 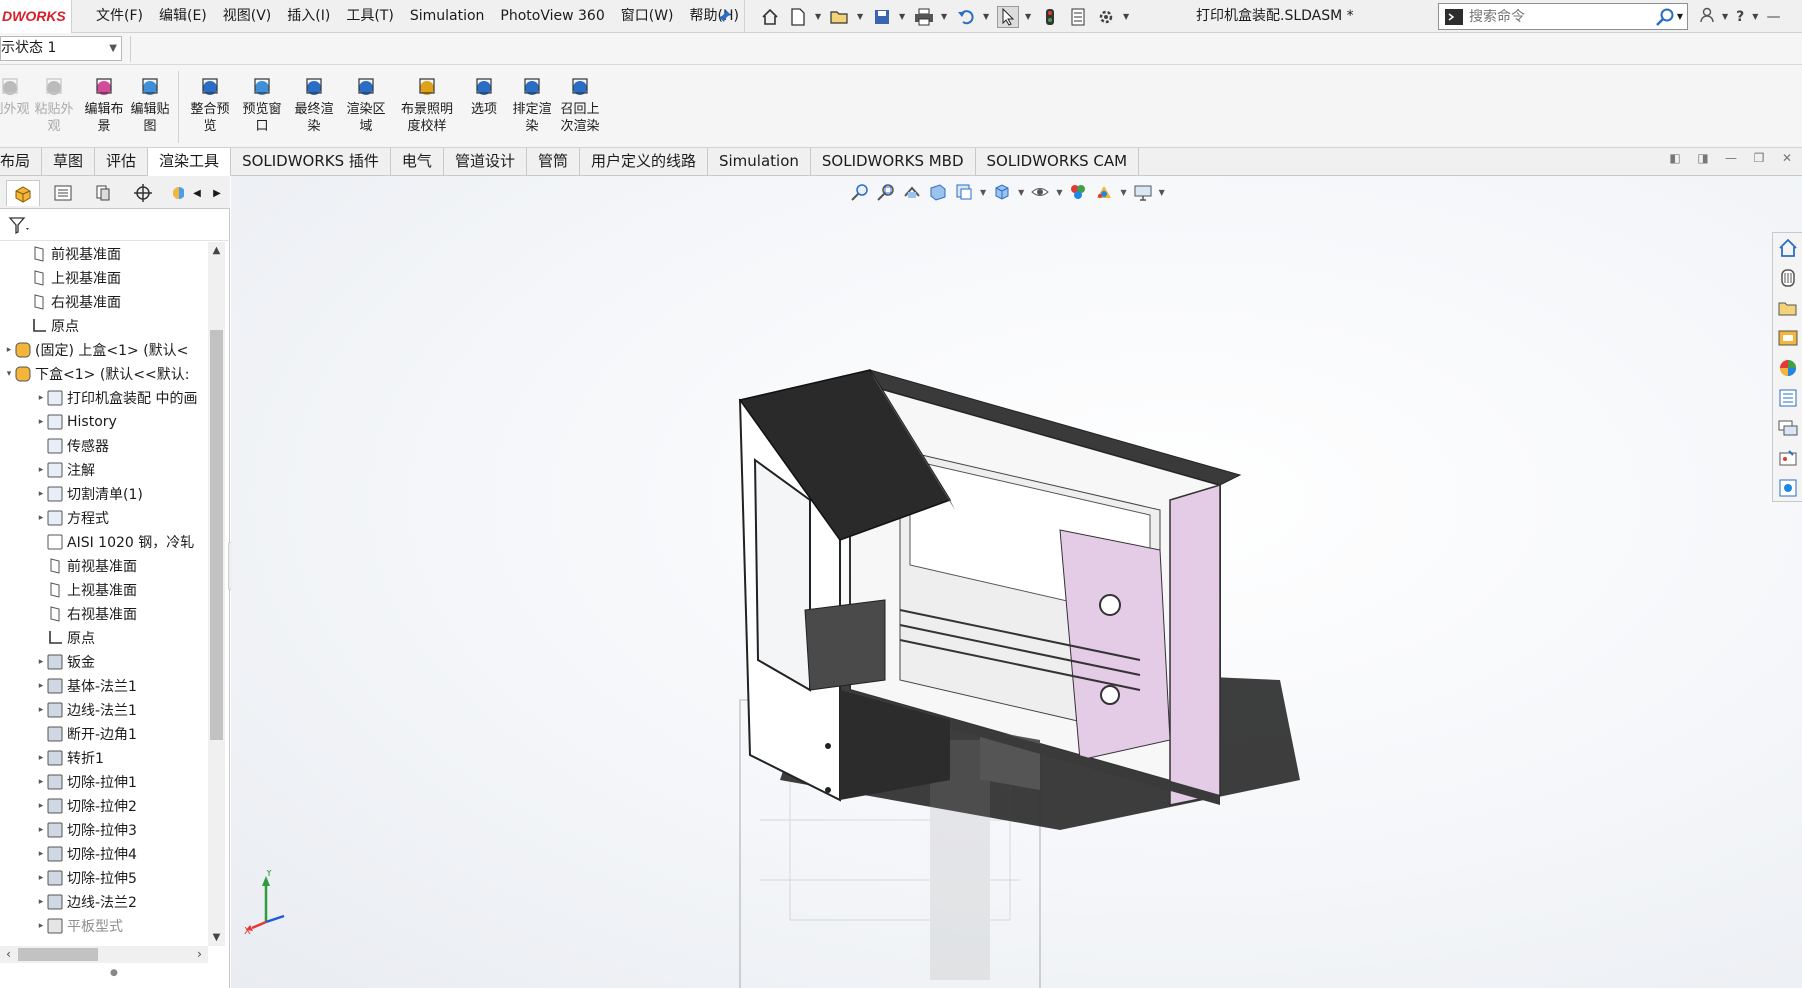 What do you see at coordinates (945, 16) in the screenshot?
I see `print-dropdown-icon: ▼` at bounding box center [945, 16].